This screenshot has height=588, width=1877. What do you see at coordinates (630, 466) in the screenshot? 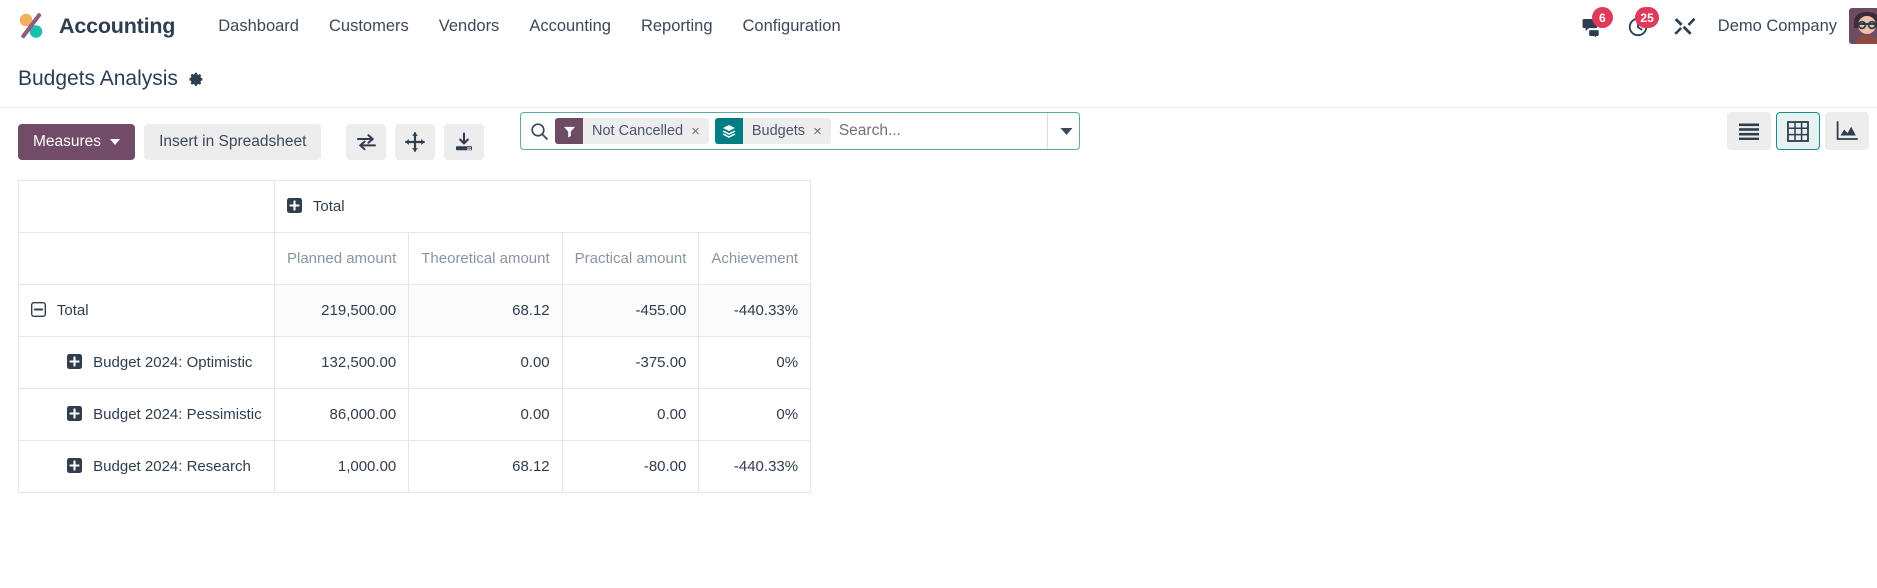
I see `cell-practical-amount: -80.00` at bounding box center [630, 466].